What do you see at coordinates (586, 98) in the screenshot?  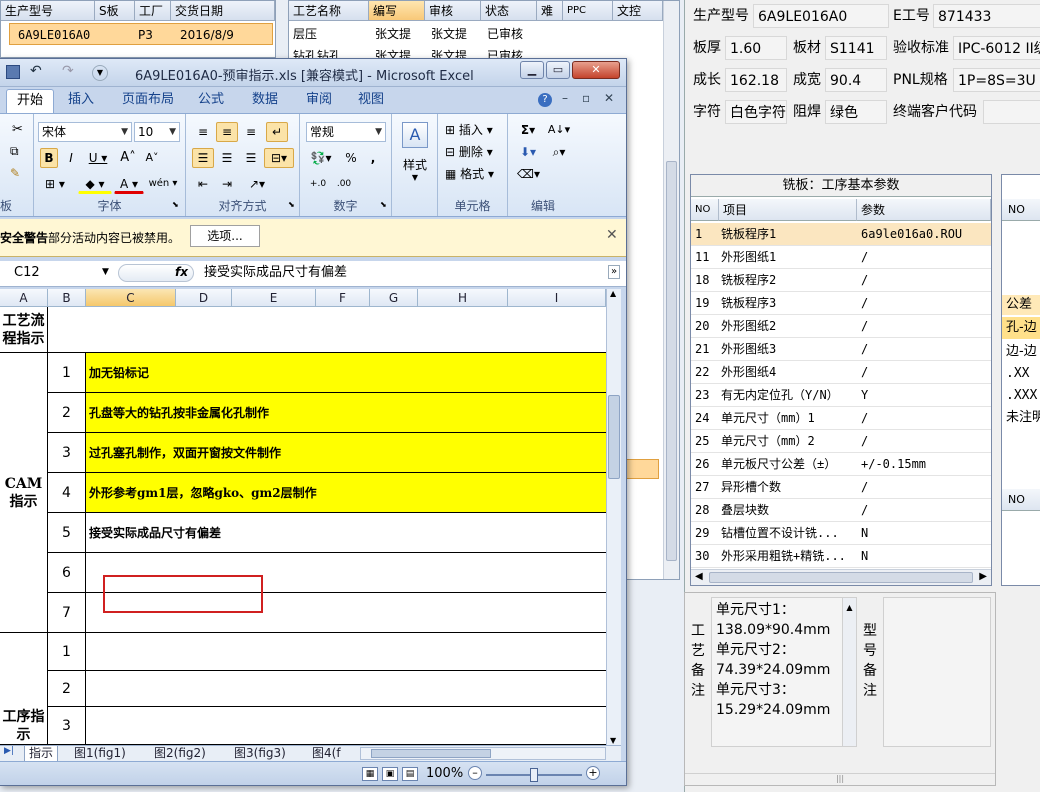 I see `ribbon-restore-icon: ▫` at bounding box center [586, 98].